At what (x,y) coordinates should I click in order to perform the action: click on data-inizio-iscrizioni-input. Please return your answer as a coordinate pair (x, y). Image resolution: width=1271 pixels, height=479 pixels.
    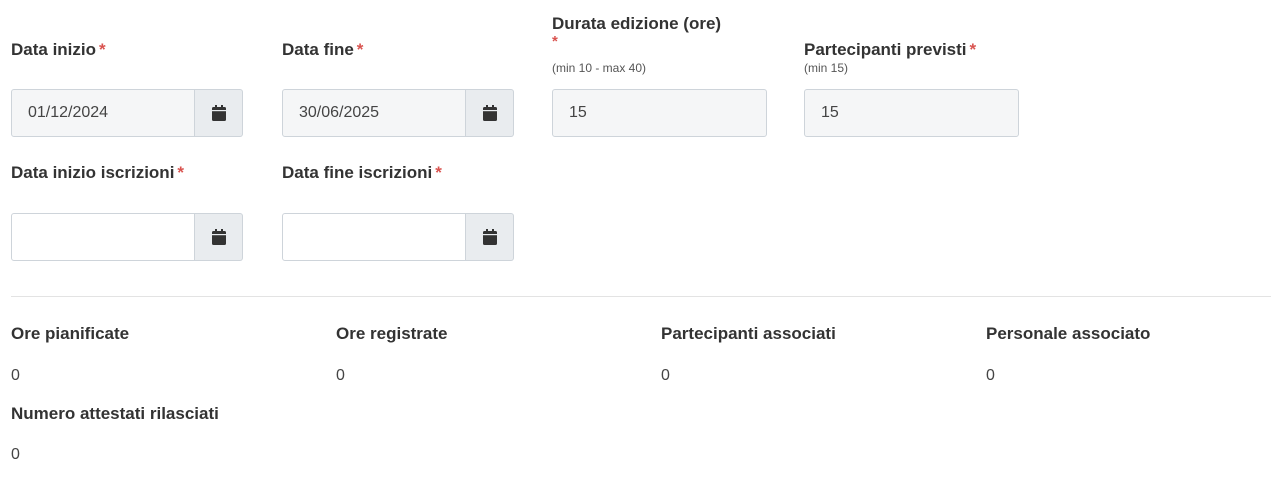
    Looking at the image, I should click on (103, 237).